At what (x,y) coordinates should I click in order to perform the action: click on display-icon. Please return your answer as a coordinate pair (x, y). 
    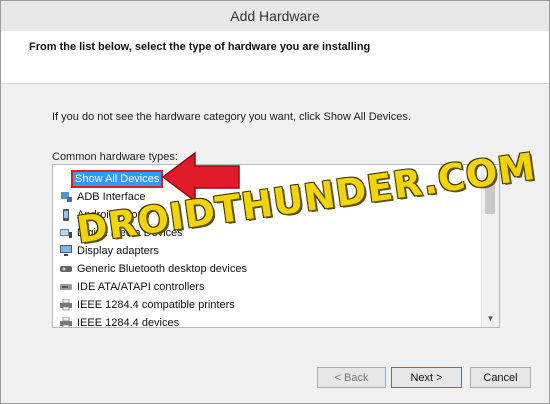
    Looking at the image, I should click on (66, 251).